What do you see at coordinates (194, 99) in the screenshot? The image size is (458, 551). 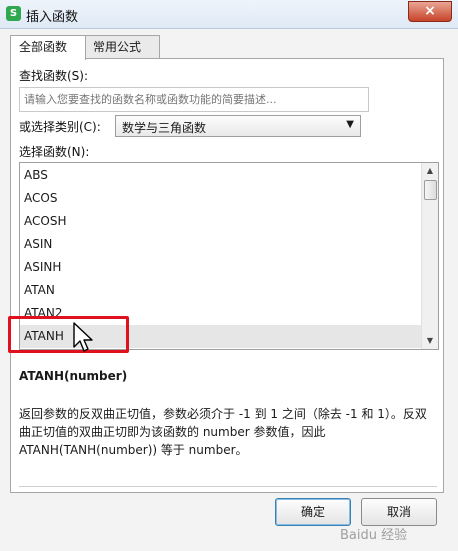 I see `search-input` at bounding box center [194, 99].